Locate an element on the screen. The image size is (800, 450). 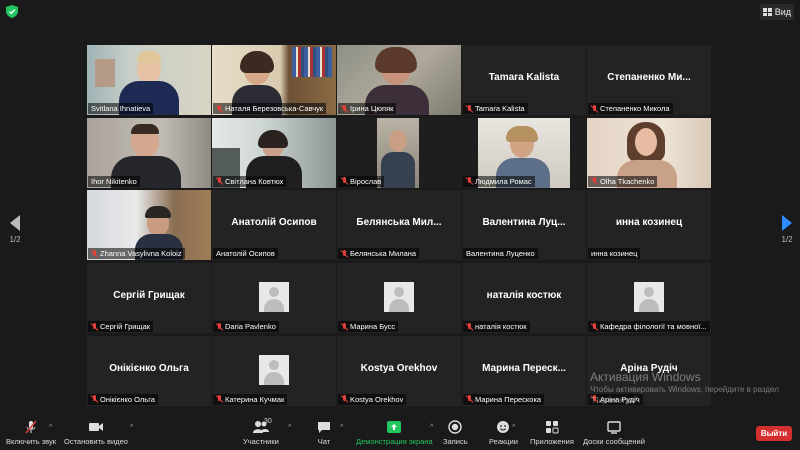
participant-tile: Белянська Мил... Белянська Милана is located at coordinates (399, 225).